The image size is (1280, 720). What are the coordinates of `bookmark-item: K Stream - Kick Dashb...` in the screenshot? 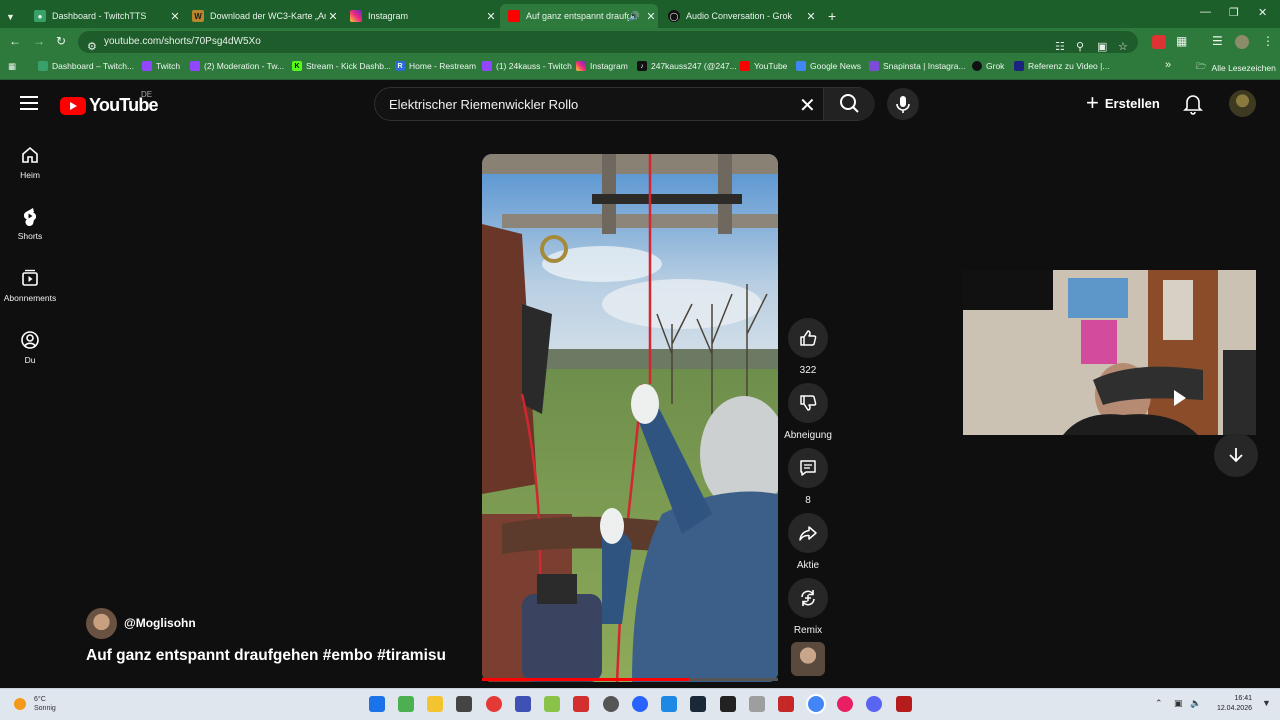 It's located at (341, 66).